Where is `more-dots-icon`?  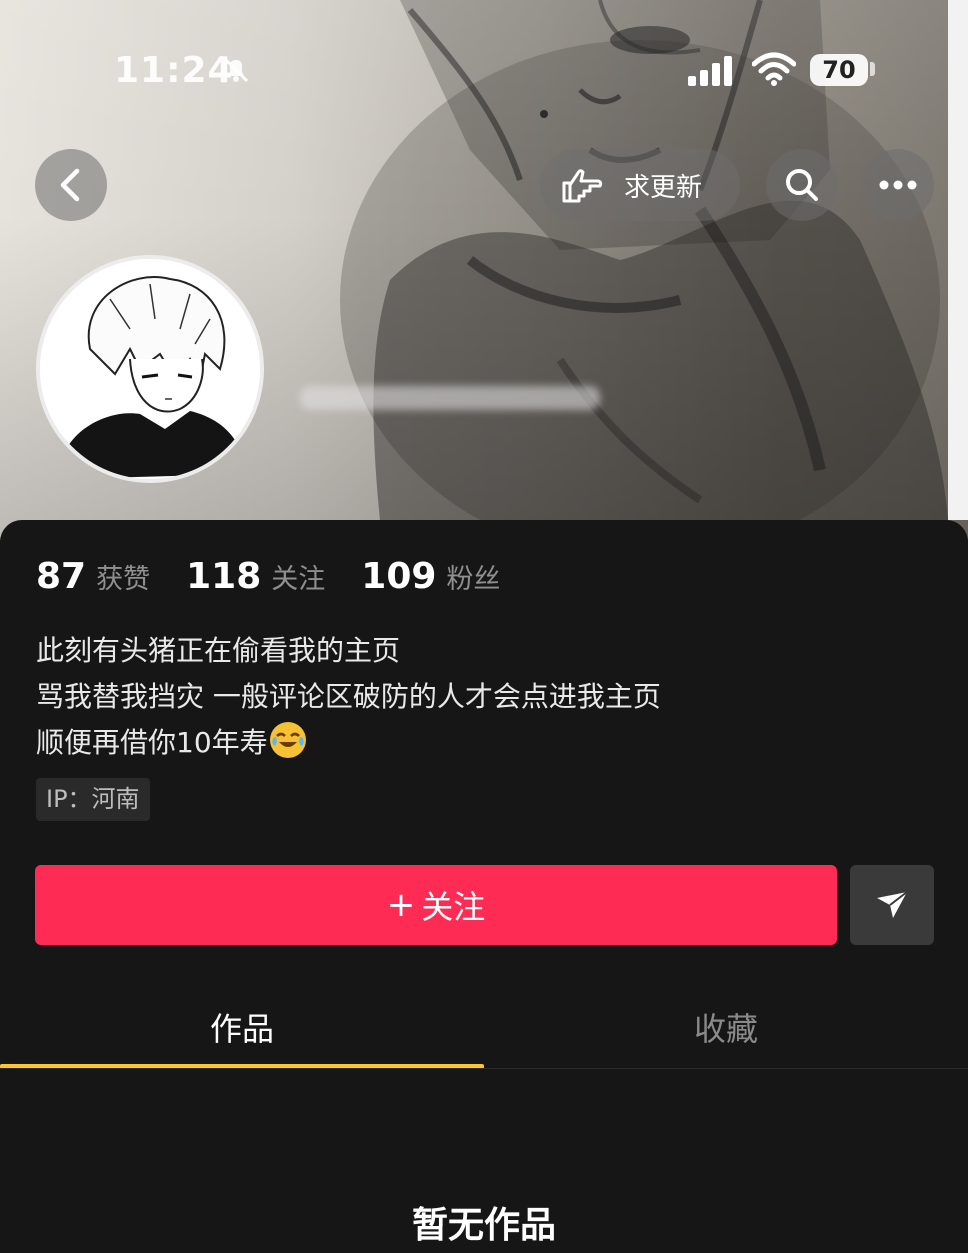
more-dots-icon is located at coordinates (898, 185).